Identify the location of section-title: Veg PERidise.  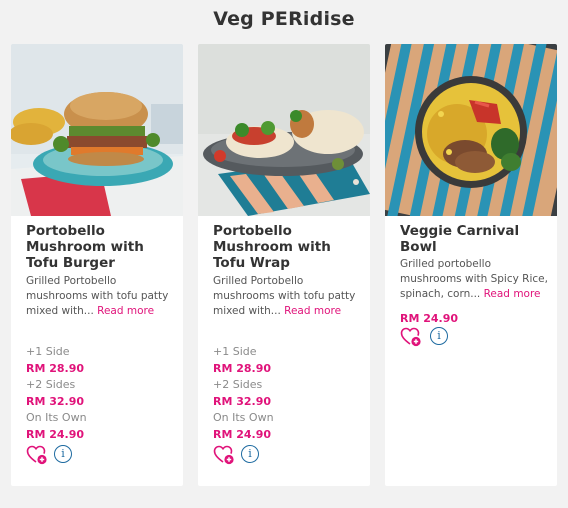
(284, 19).